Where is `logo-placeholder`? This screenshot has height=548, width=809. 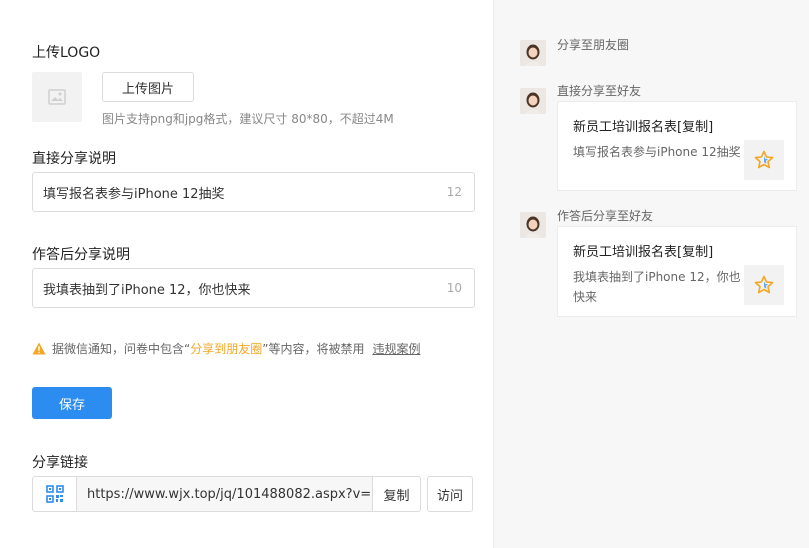 logo-placeholder is located at coordinates (57, 97).